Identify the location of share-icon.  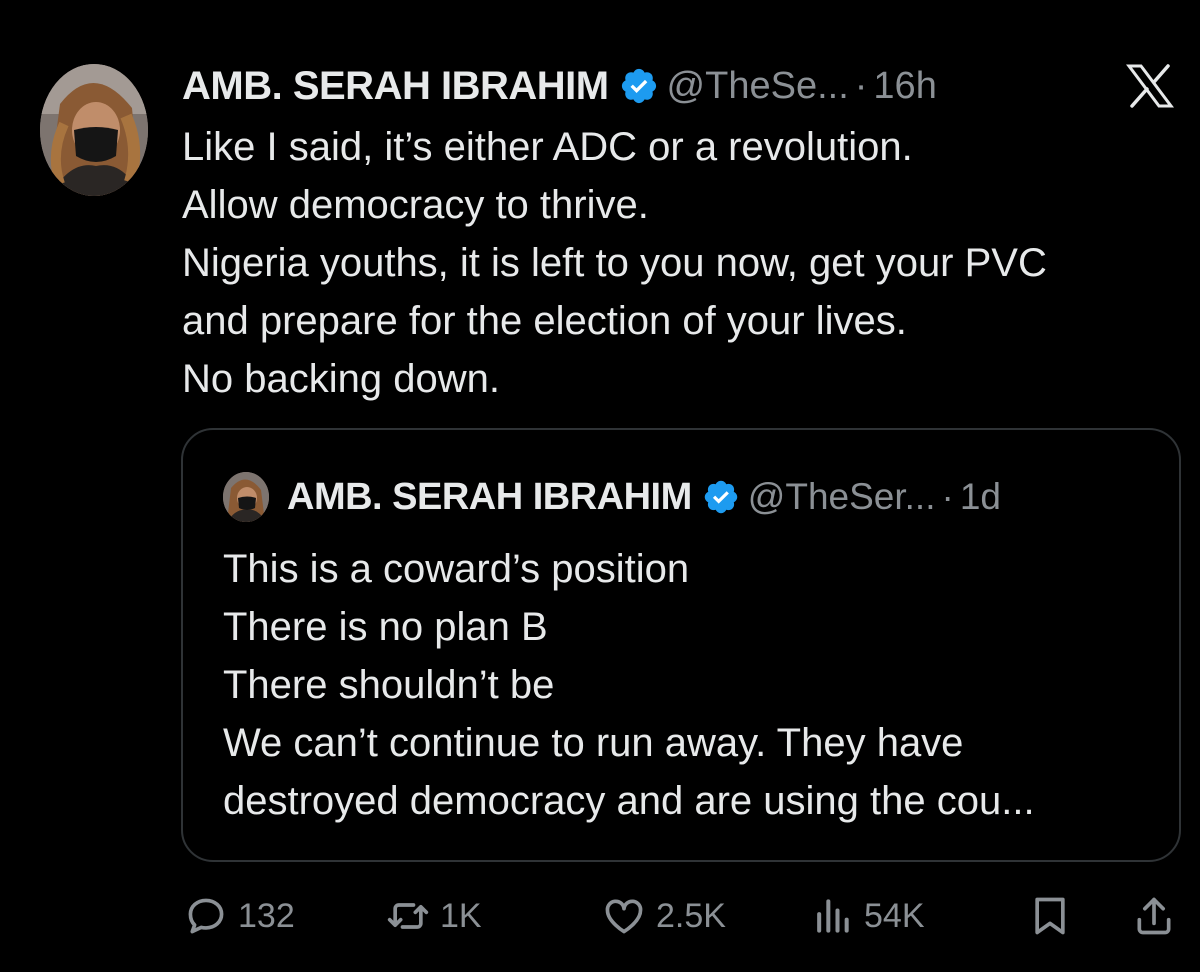
(1154, 916).